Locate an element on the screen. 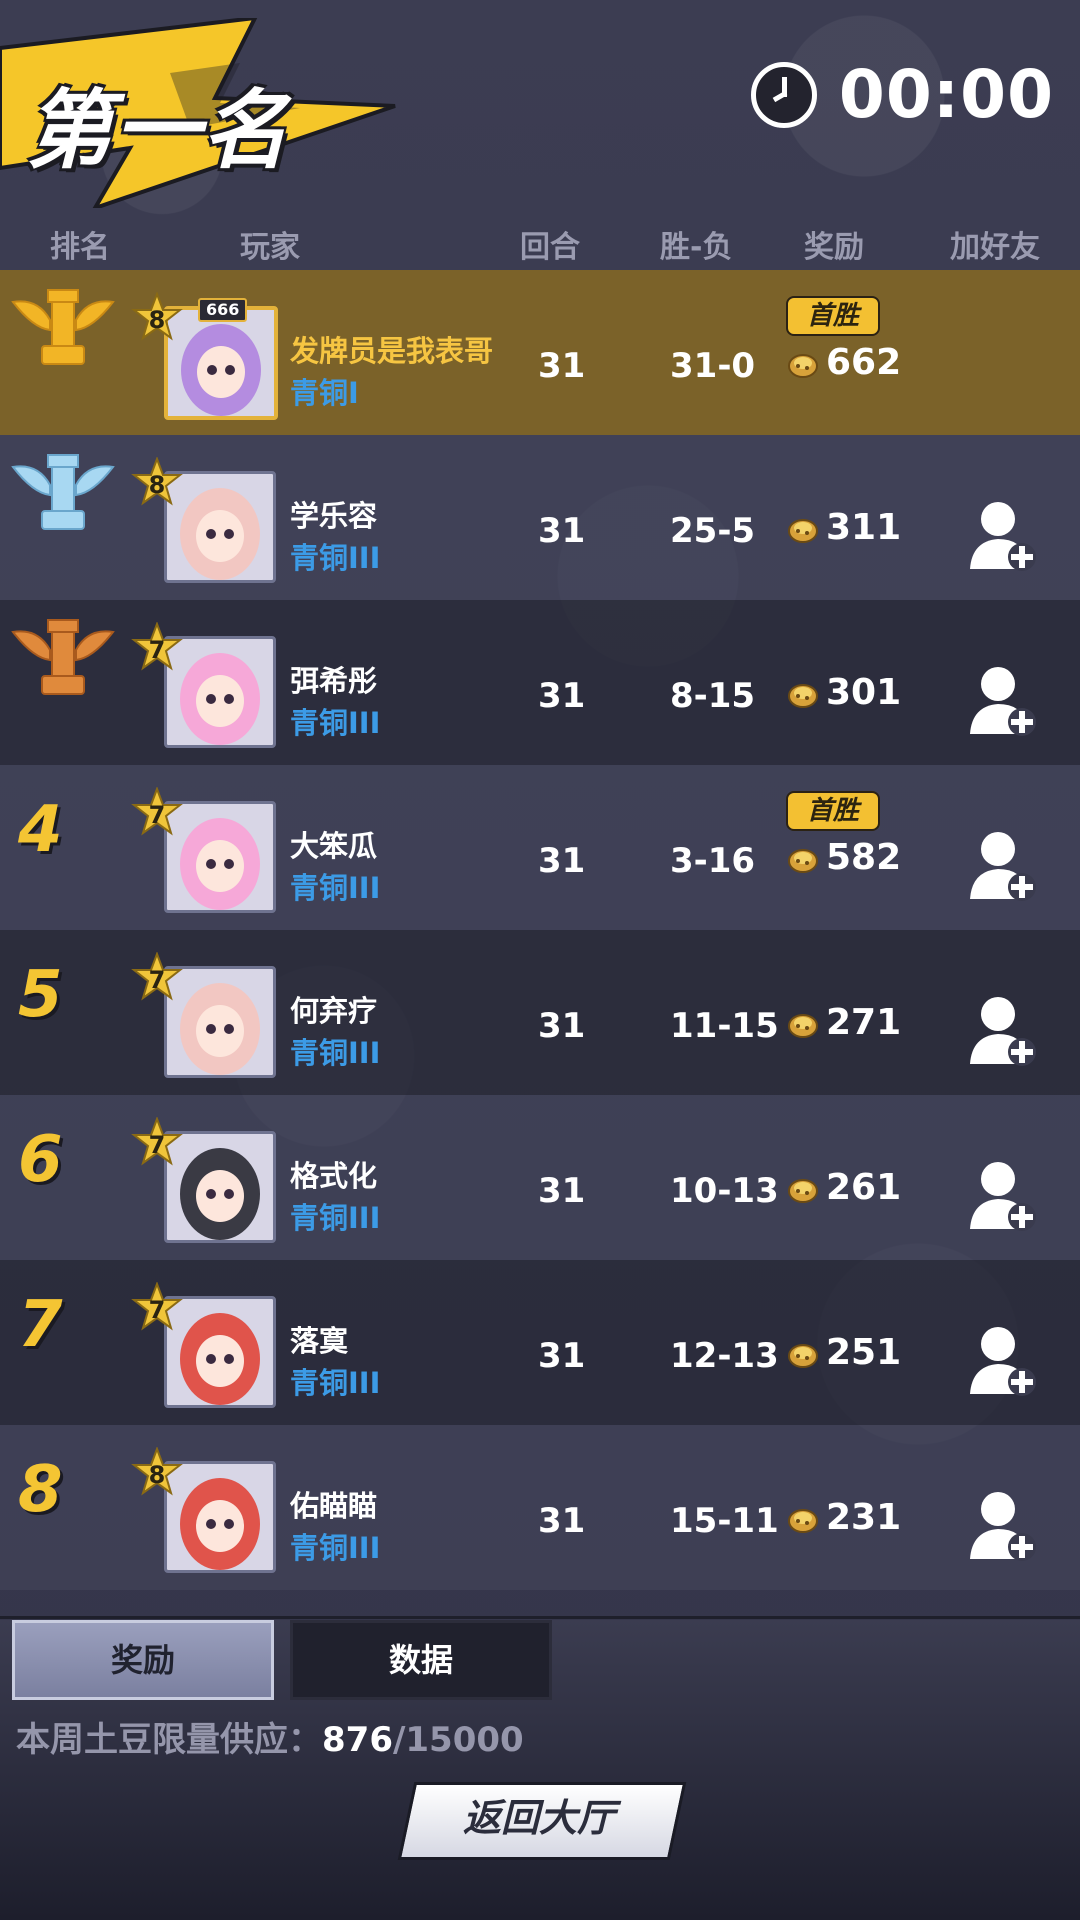  tab-data: 数据 is located at coordinates (421, 1660).